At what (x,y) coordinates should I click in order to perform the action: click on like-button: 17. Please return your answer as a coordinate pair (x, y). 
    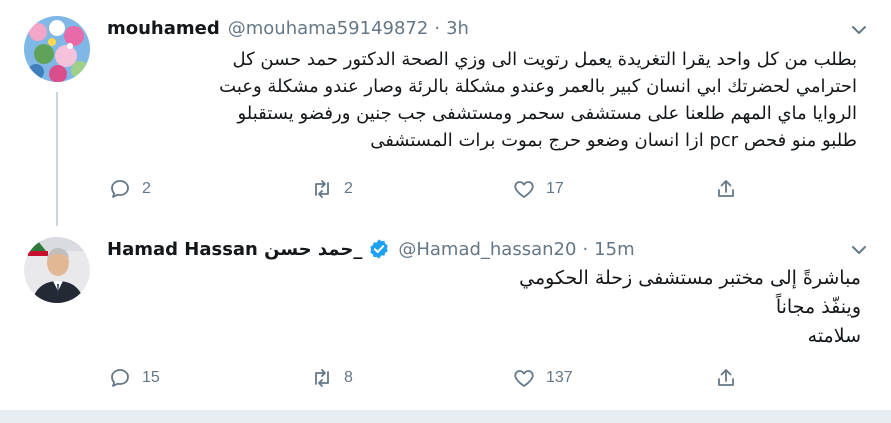
    Looking at the image, I should click on (613, 189).